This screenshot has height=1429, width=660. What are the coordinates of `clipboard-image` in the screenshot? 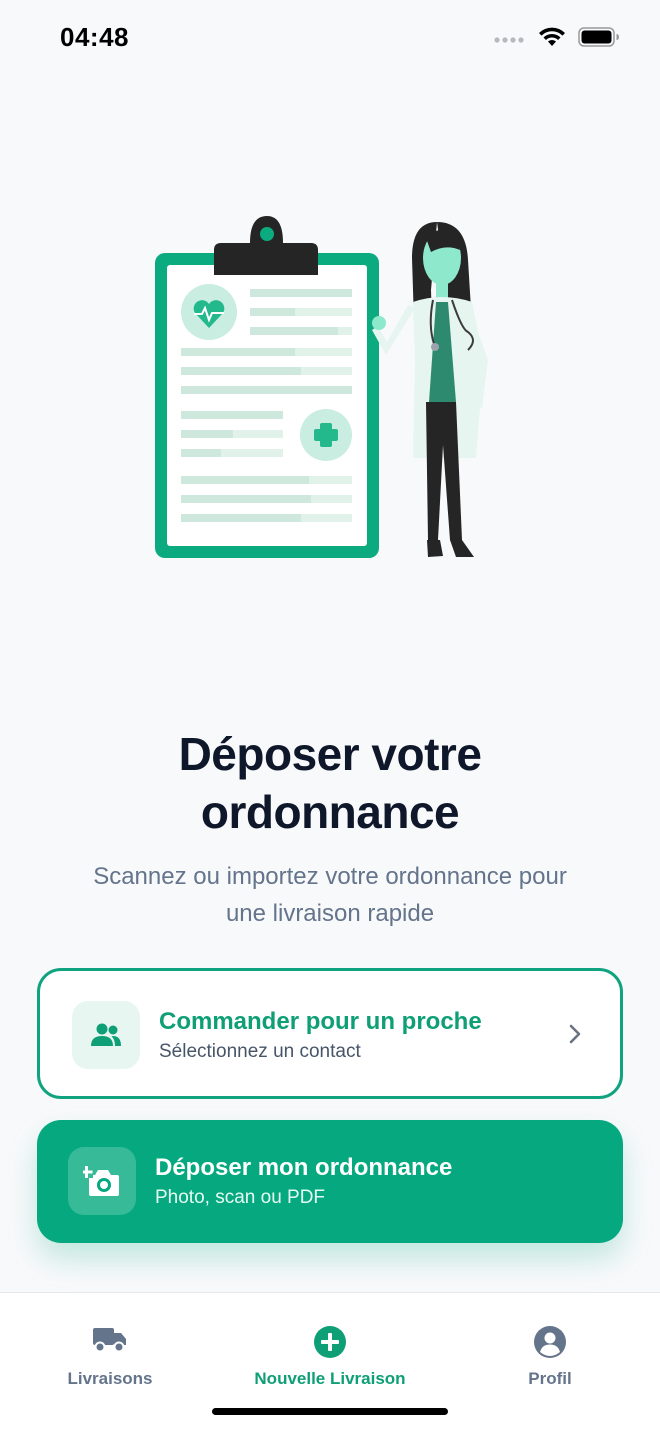 It's located at (267, 387).